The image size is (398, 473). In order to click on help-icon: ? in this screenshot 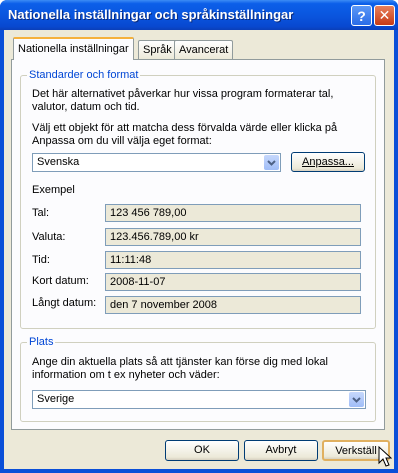, I will do `click(361, 15)`.